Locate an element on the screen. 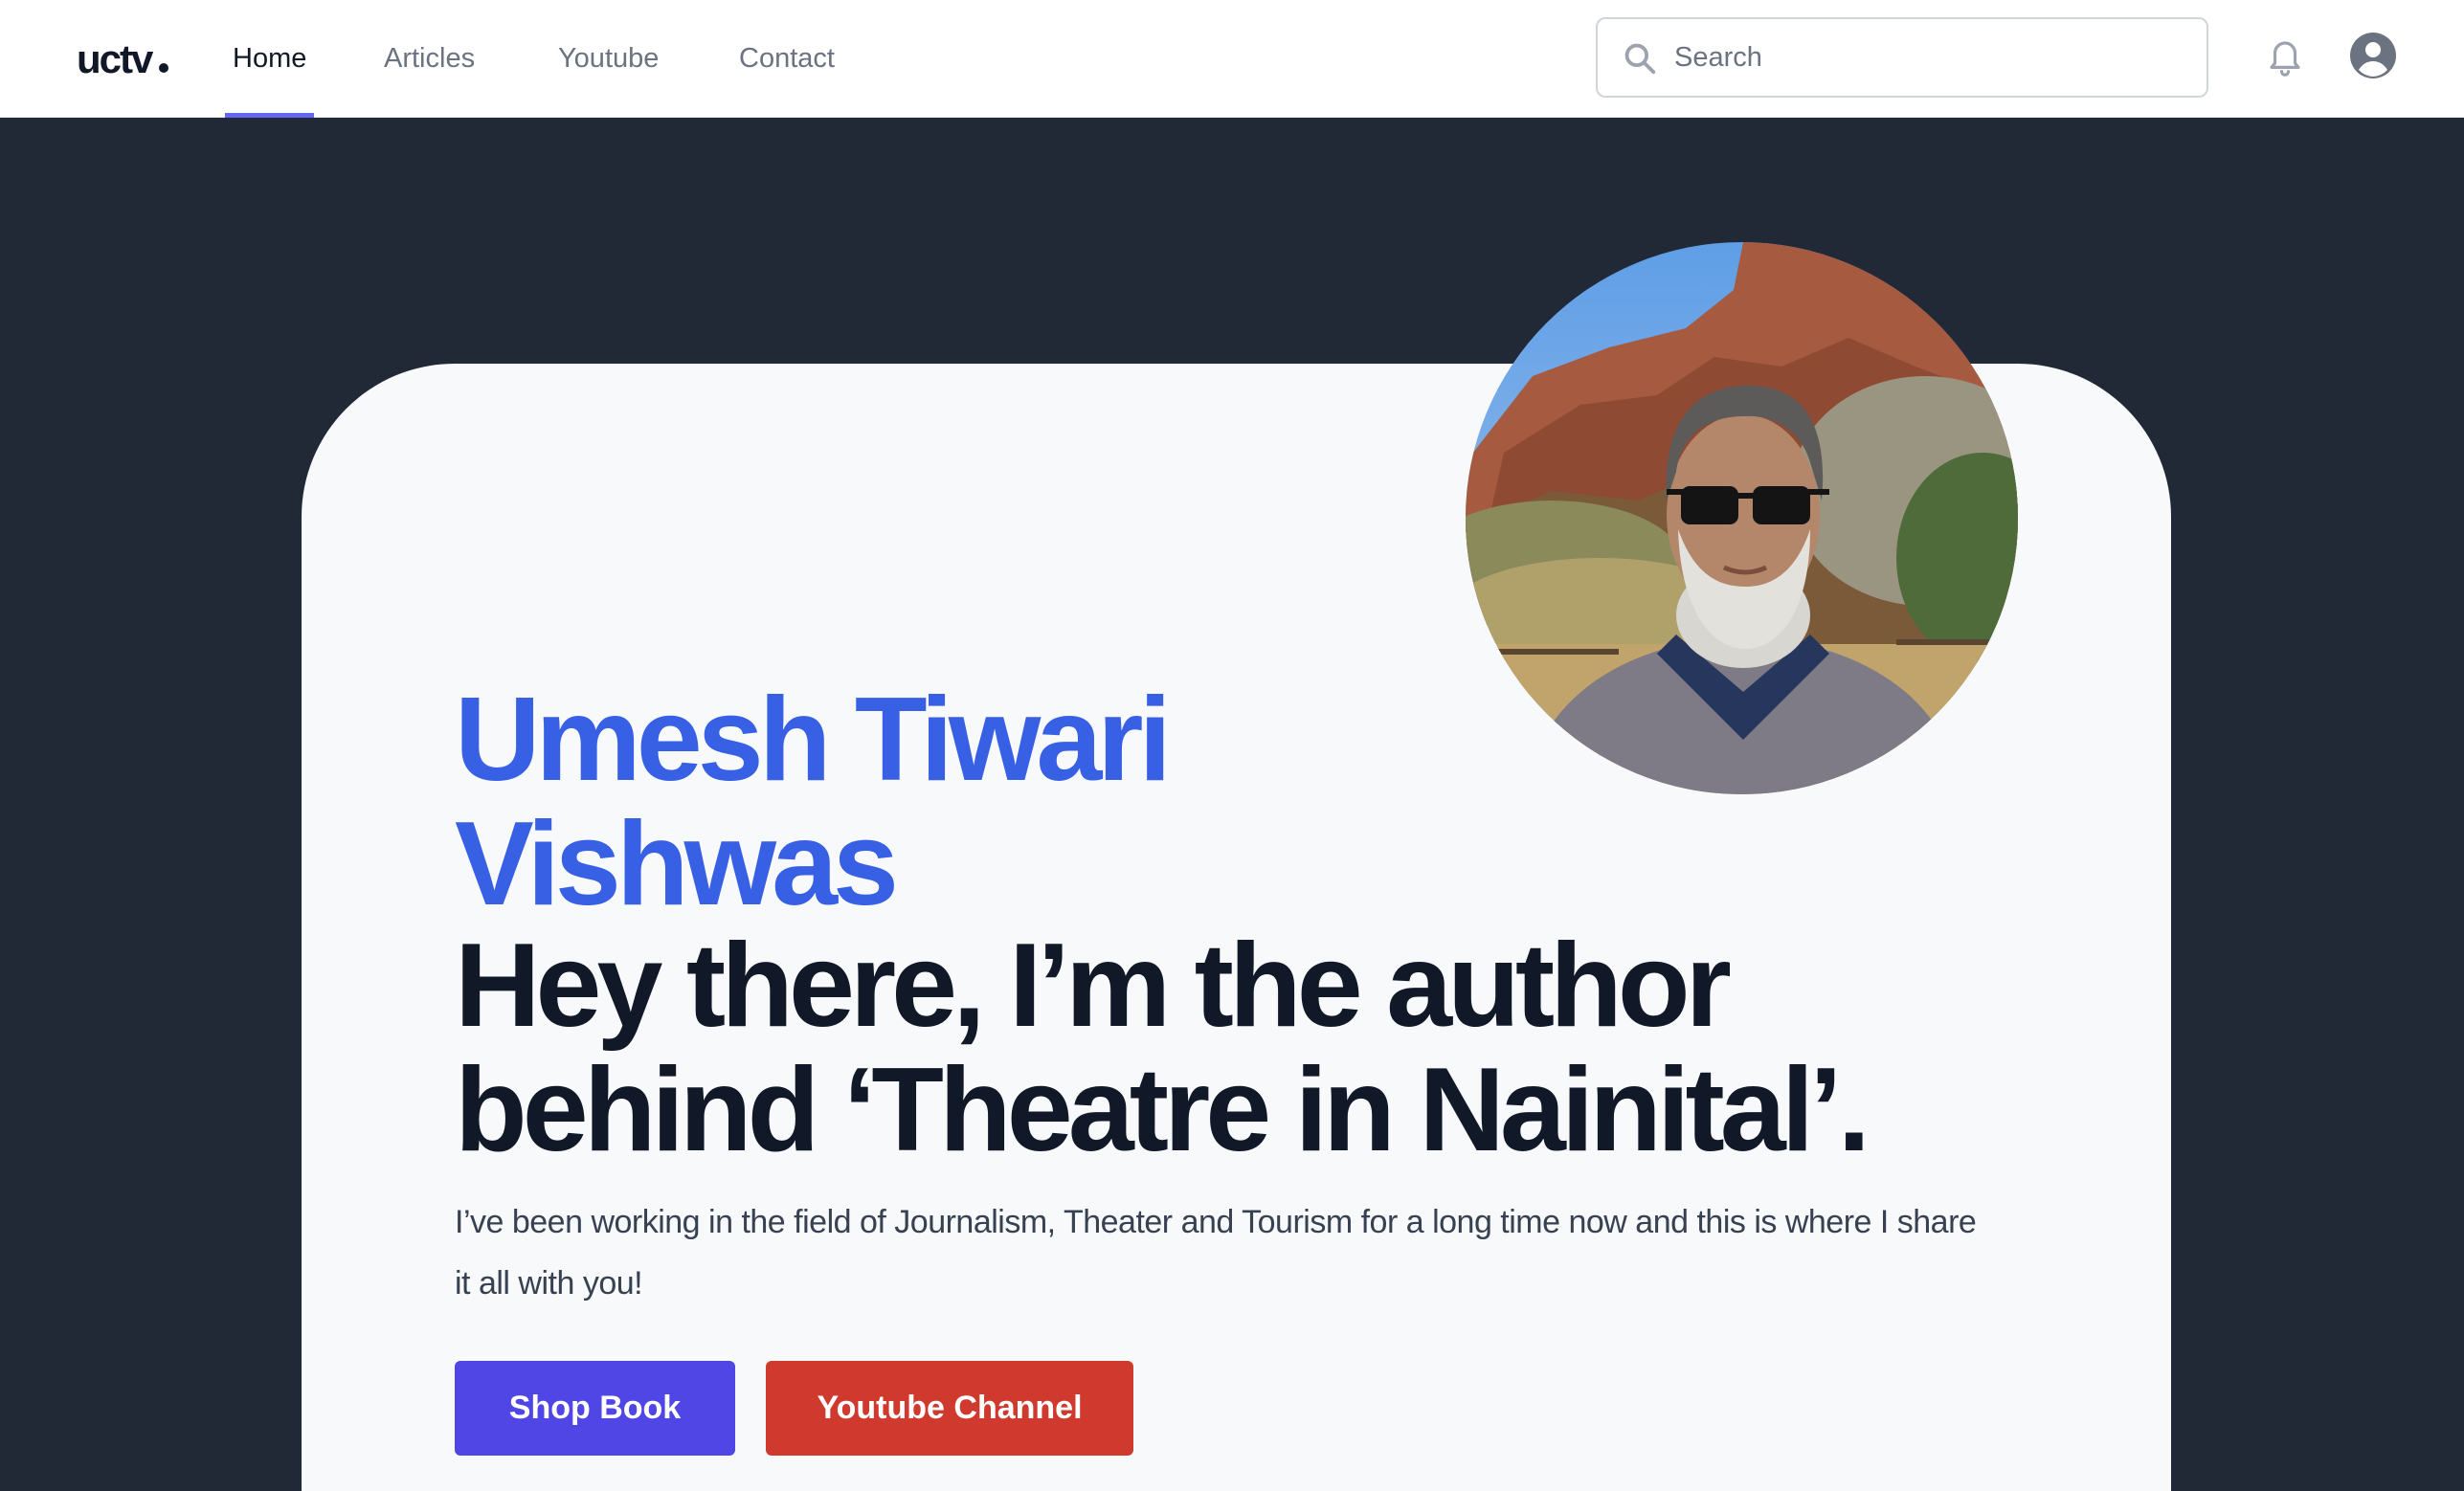 The width and height of the screenshot is (2464, 1491). logo-text: uctv is located at coordinates (115, 59).